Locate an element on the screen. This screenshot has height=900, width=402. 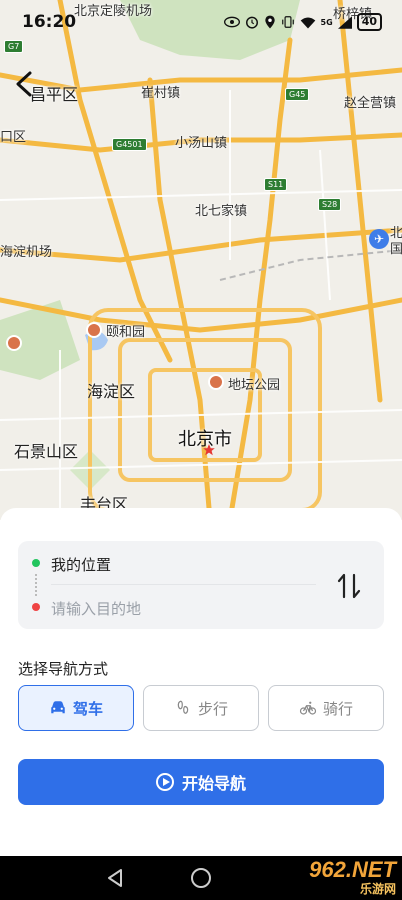
mode-bike-button: 骑行 is located at coordinates (326, 708).